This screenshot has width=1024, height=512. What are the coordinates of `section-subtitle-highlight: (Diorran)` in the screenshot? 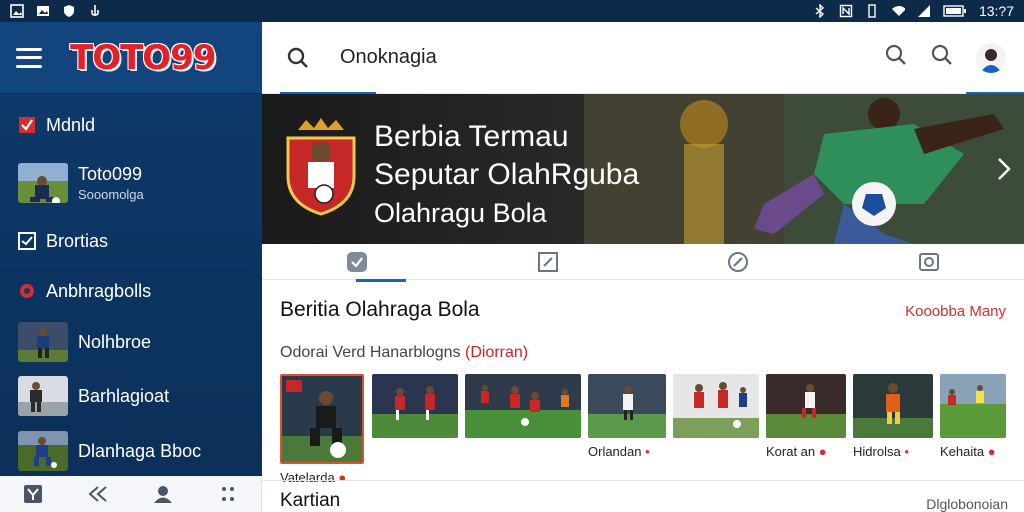 It's located at (497, 352).